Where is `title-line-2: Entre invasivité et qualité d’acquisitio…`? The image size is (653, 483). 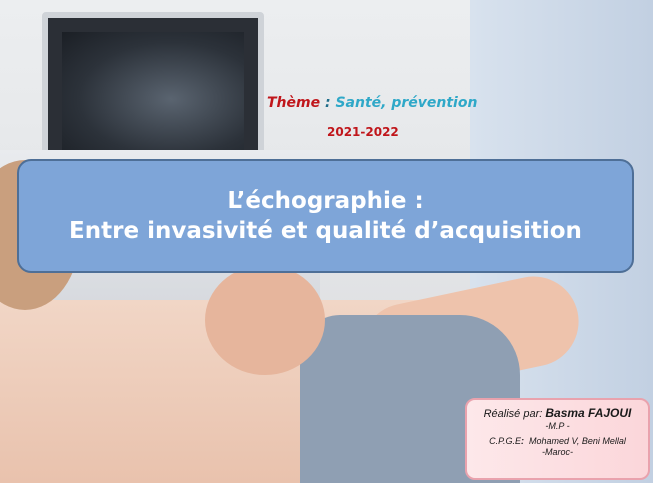 title-line-2: Entre invasivité et qualité d’acquisitio… is located at coordinates (325, 231).